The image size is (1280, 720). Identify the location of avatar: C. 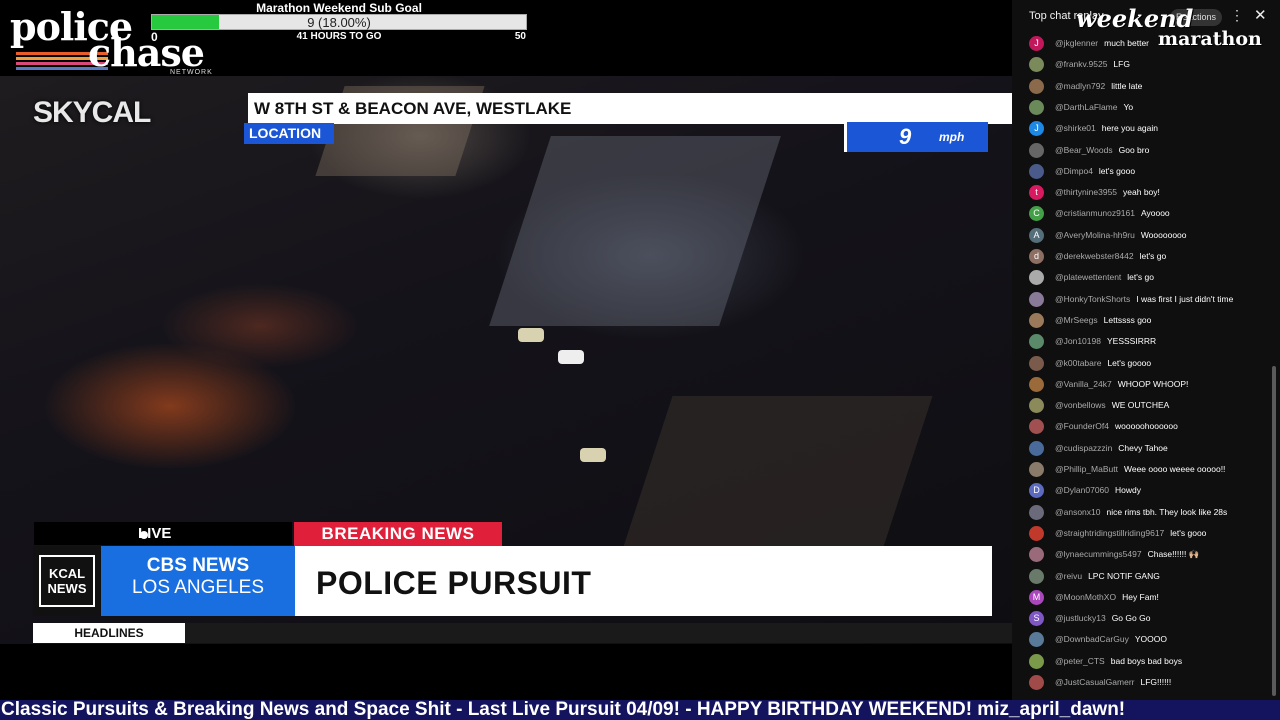
(1036, 214).